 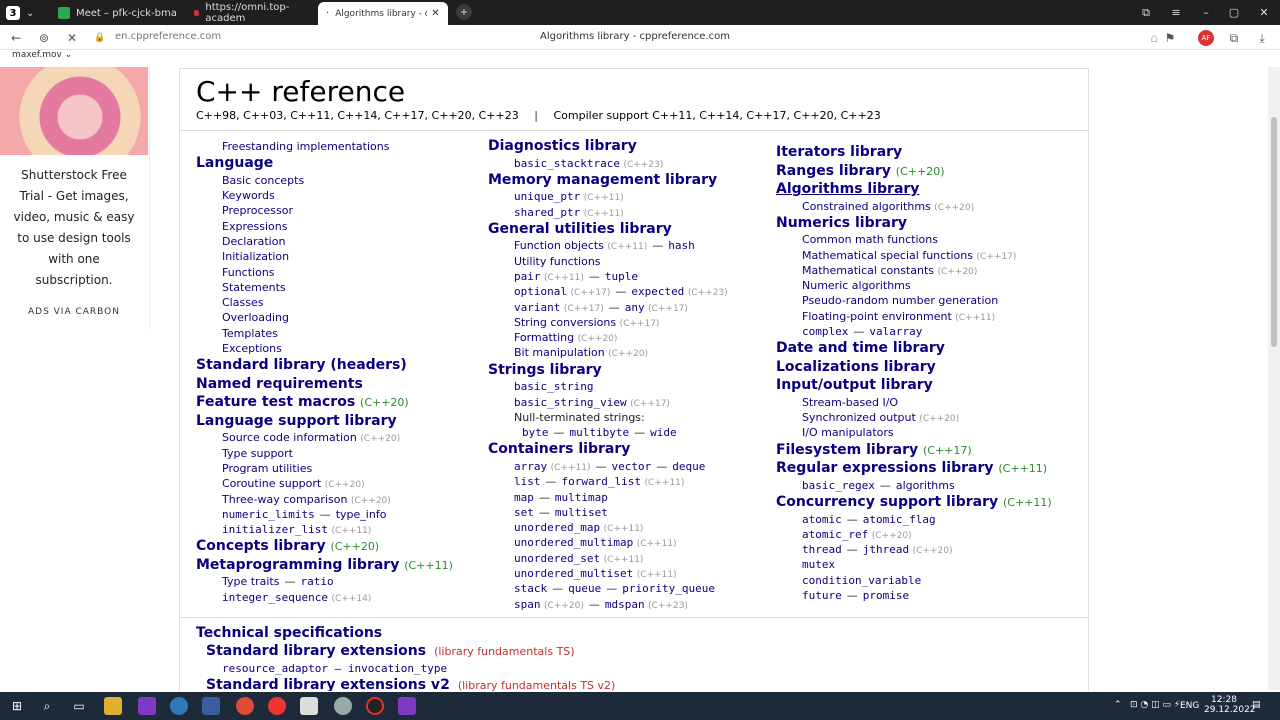 What do you see at coordinates (316, 581) in the screenshot?
I see `link-ratio: ratio` at bounding box center [316, 581].